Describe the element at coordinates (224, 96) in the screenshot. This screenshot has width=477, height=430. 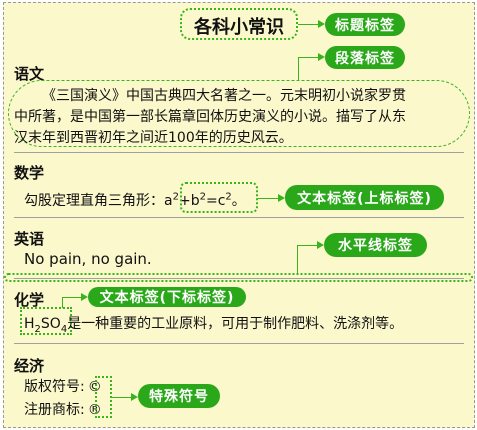
I see `paragraph-line: 《三国演义》中国古典四大名著之一。元末明初小说家罗贯` at that location.